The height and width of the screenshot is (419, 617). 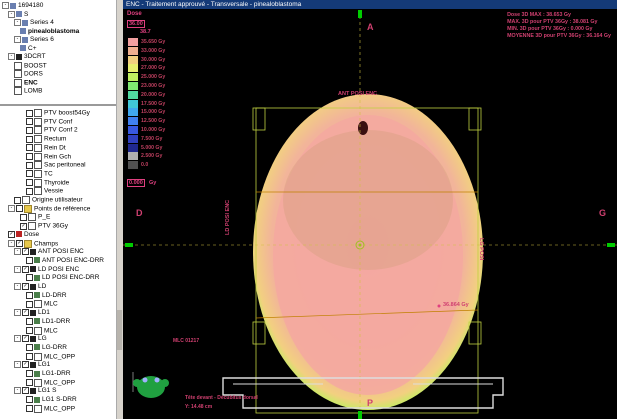 I want to click on tree-item: - Series 6, so click(x=34, y=40).